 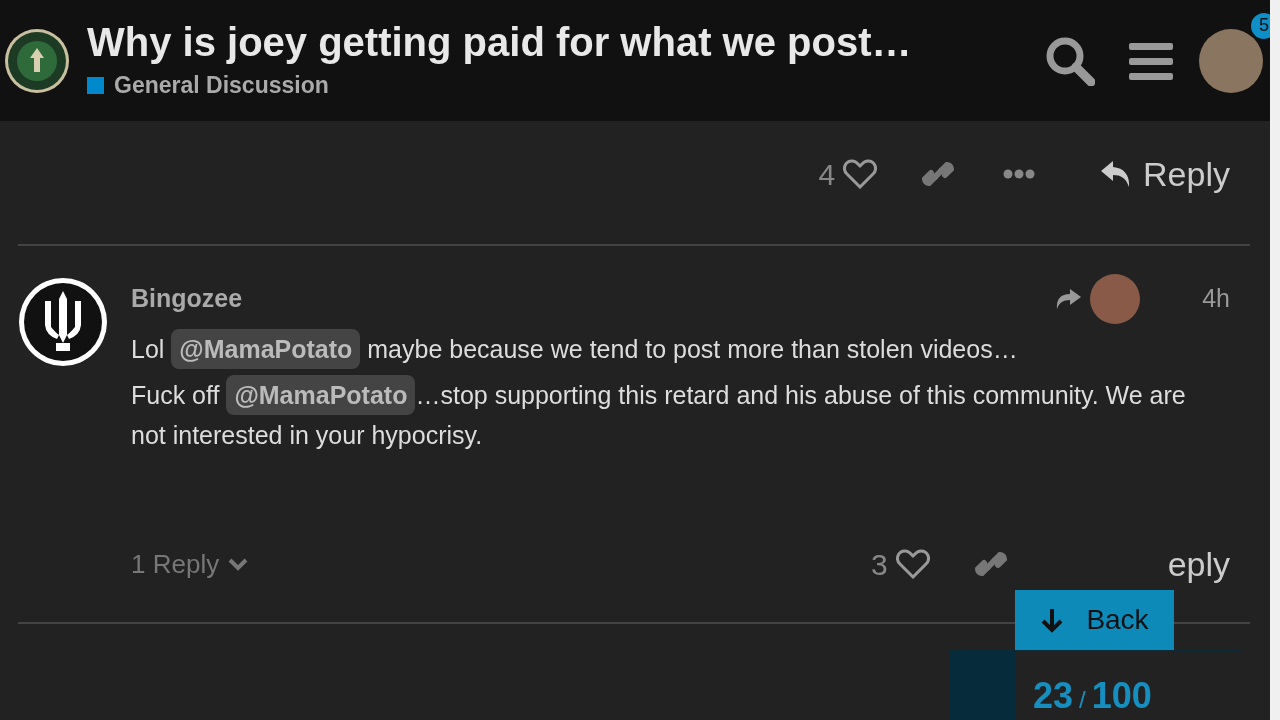 I want to click on back-button: Back, so click(x=1094, y=620).